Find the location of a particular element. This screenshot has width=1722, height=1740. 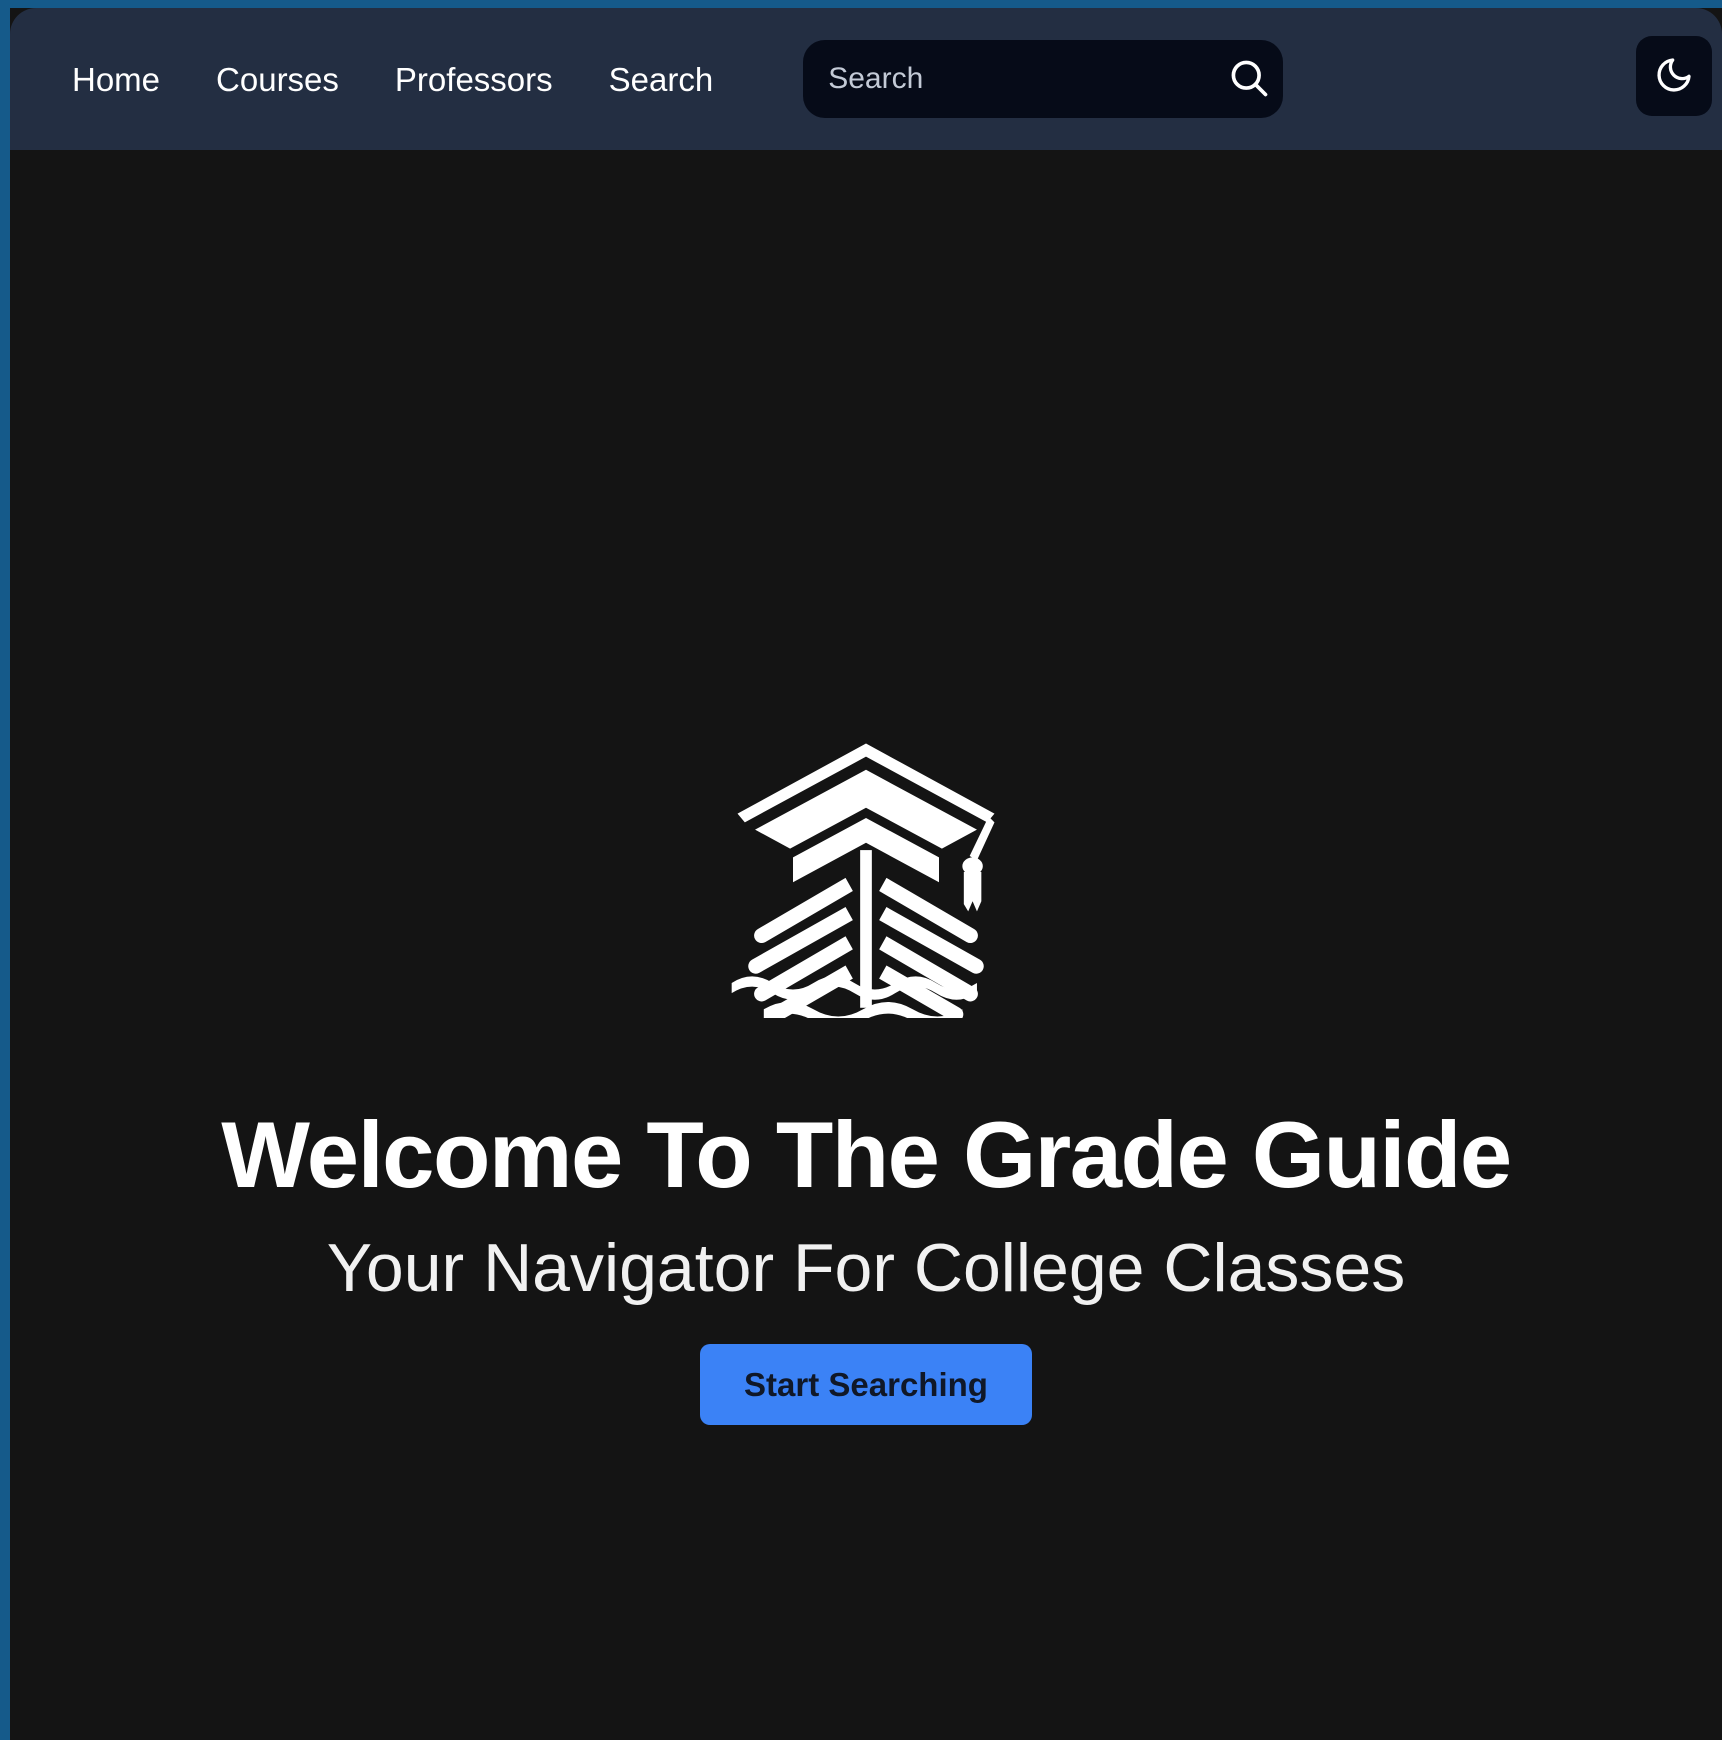

search-bar is located at coordinates (1043, 79).